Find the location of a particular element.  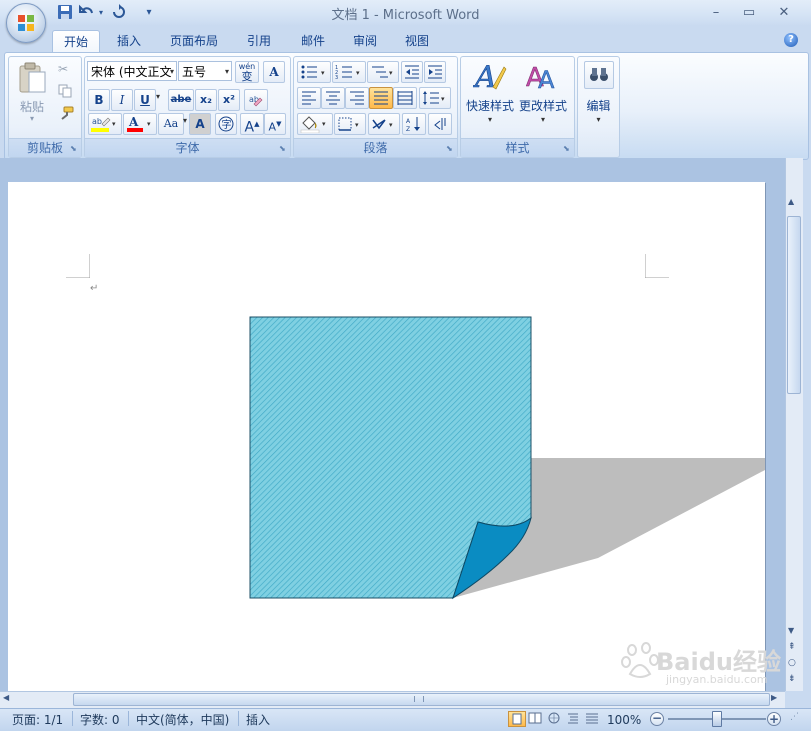

scroll-up-icon: ▲ is located at coordinates (791, 201).